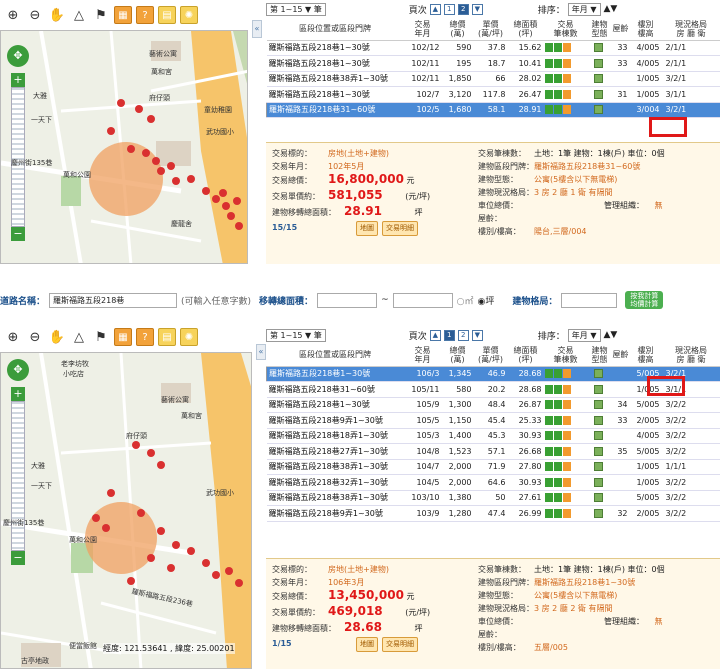  What do you see at coordinates (690, 513) in the screenshot?
I see `row-layout: 3/2/2` at bounding box center [690, 513].